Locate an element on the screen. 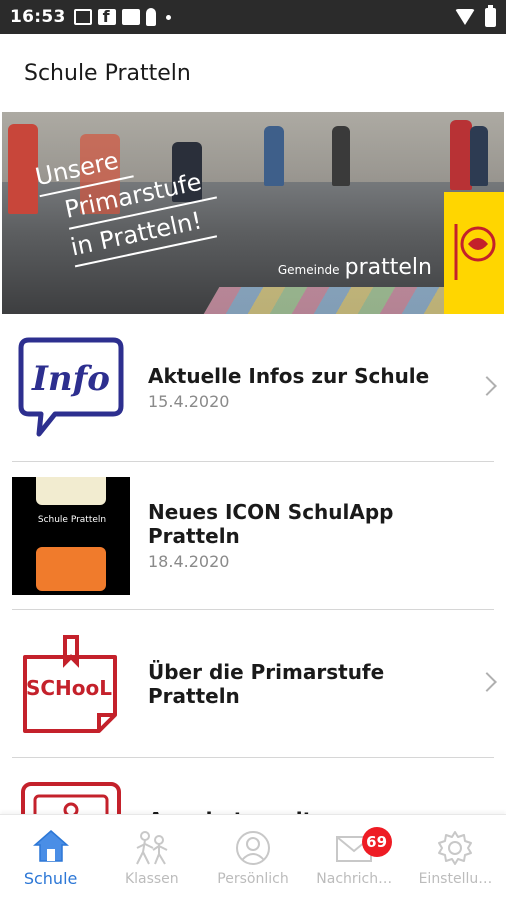 This screenshot has height=900, width=506. item-title: Über die Primarstufe Pratteln is located at coordinates (266, 683).